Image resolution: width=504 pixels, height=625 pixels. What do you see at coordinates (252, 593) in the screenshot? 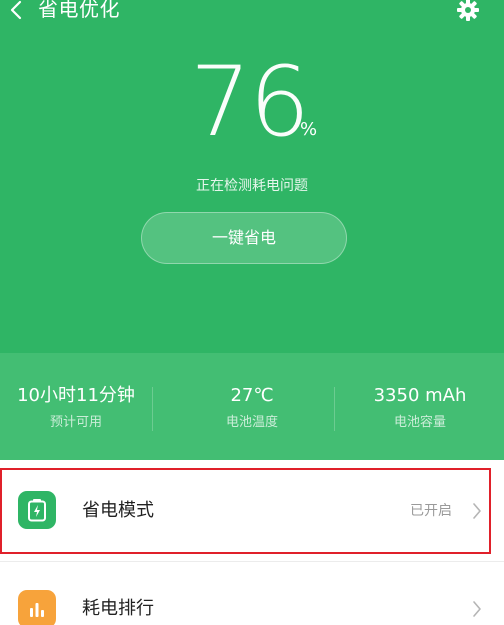
I see `list-item-power-ranking: 耗电排行` at bounding box center [252, 593].